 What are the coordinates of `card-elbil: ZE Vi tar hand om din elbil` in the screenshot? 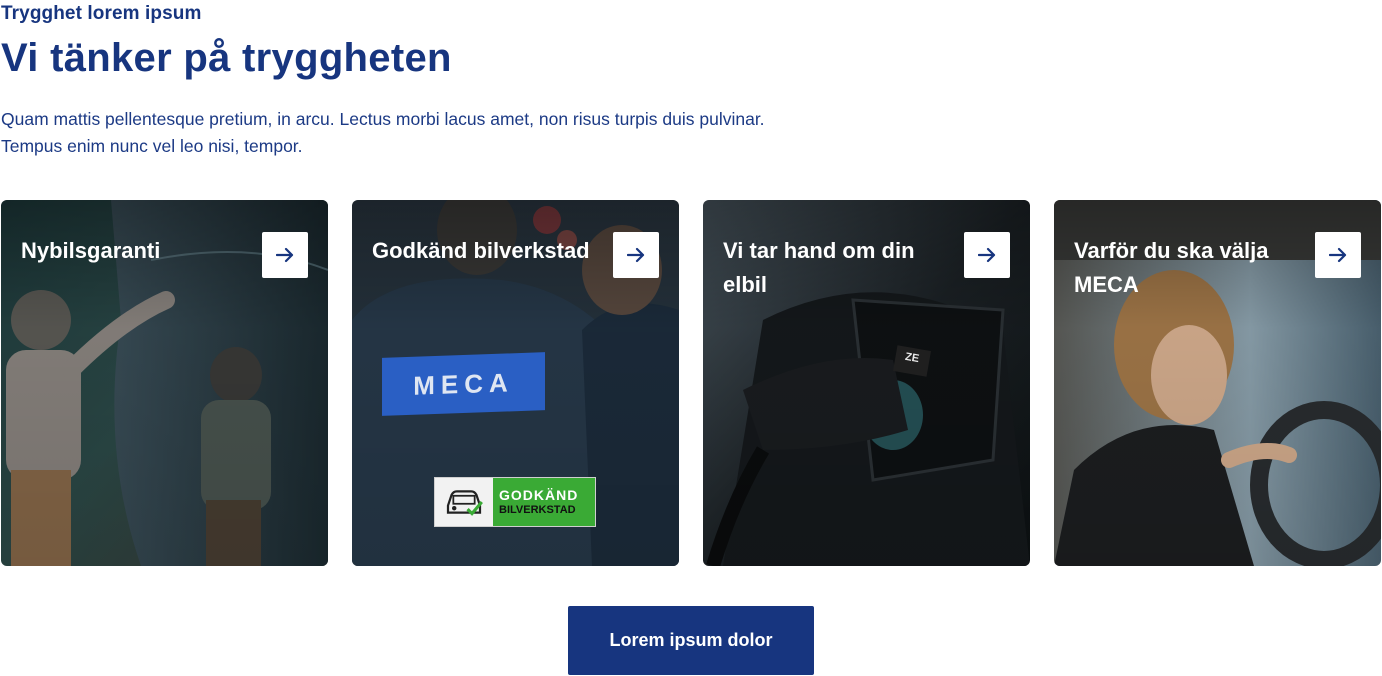 It's located at (866, 383).